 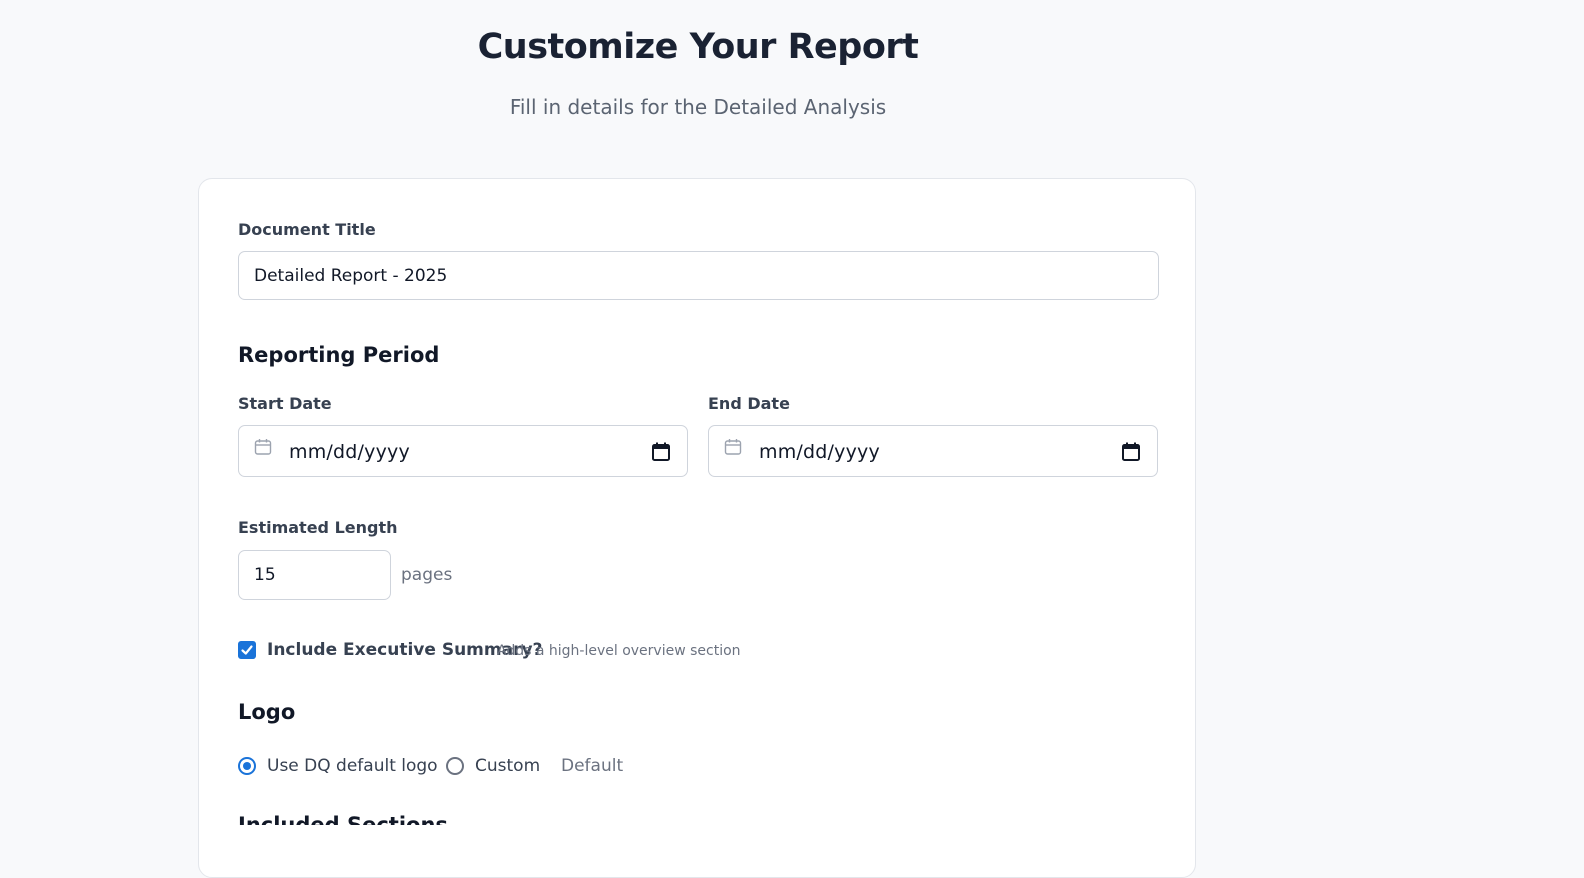 I want to click on reporting-period-heading: Reporting Period, so click(x=339, y=355).